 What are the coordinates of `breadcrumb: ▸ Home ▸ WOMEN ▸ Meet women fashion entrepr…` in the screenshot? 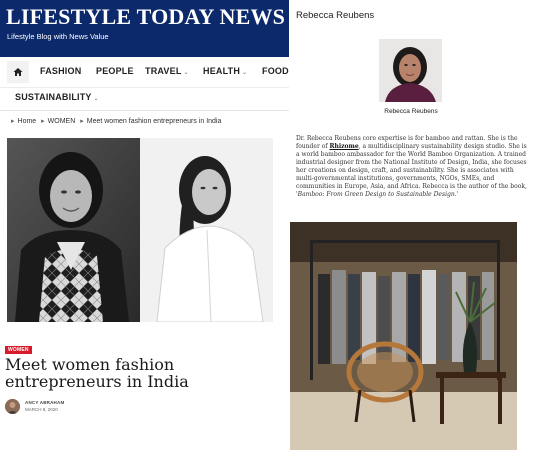 It's located at (114, 121).